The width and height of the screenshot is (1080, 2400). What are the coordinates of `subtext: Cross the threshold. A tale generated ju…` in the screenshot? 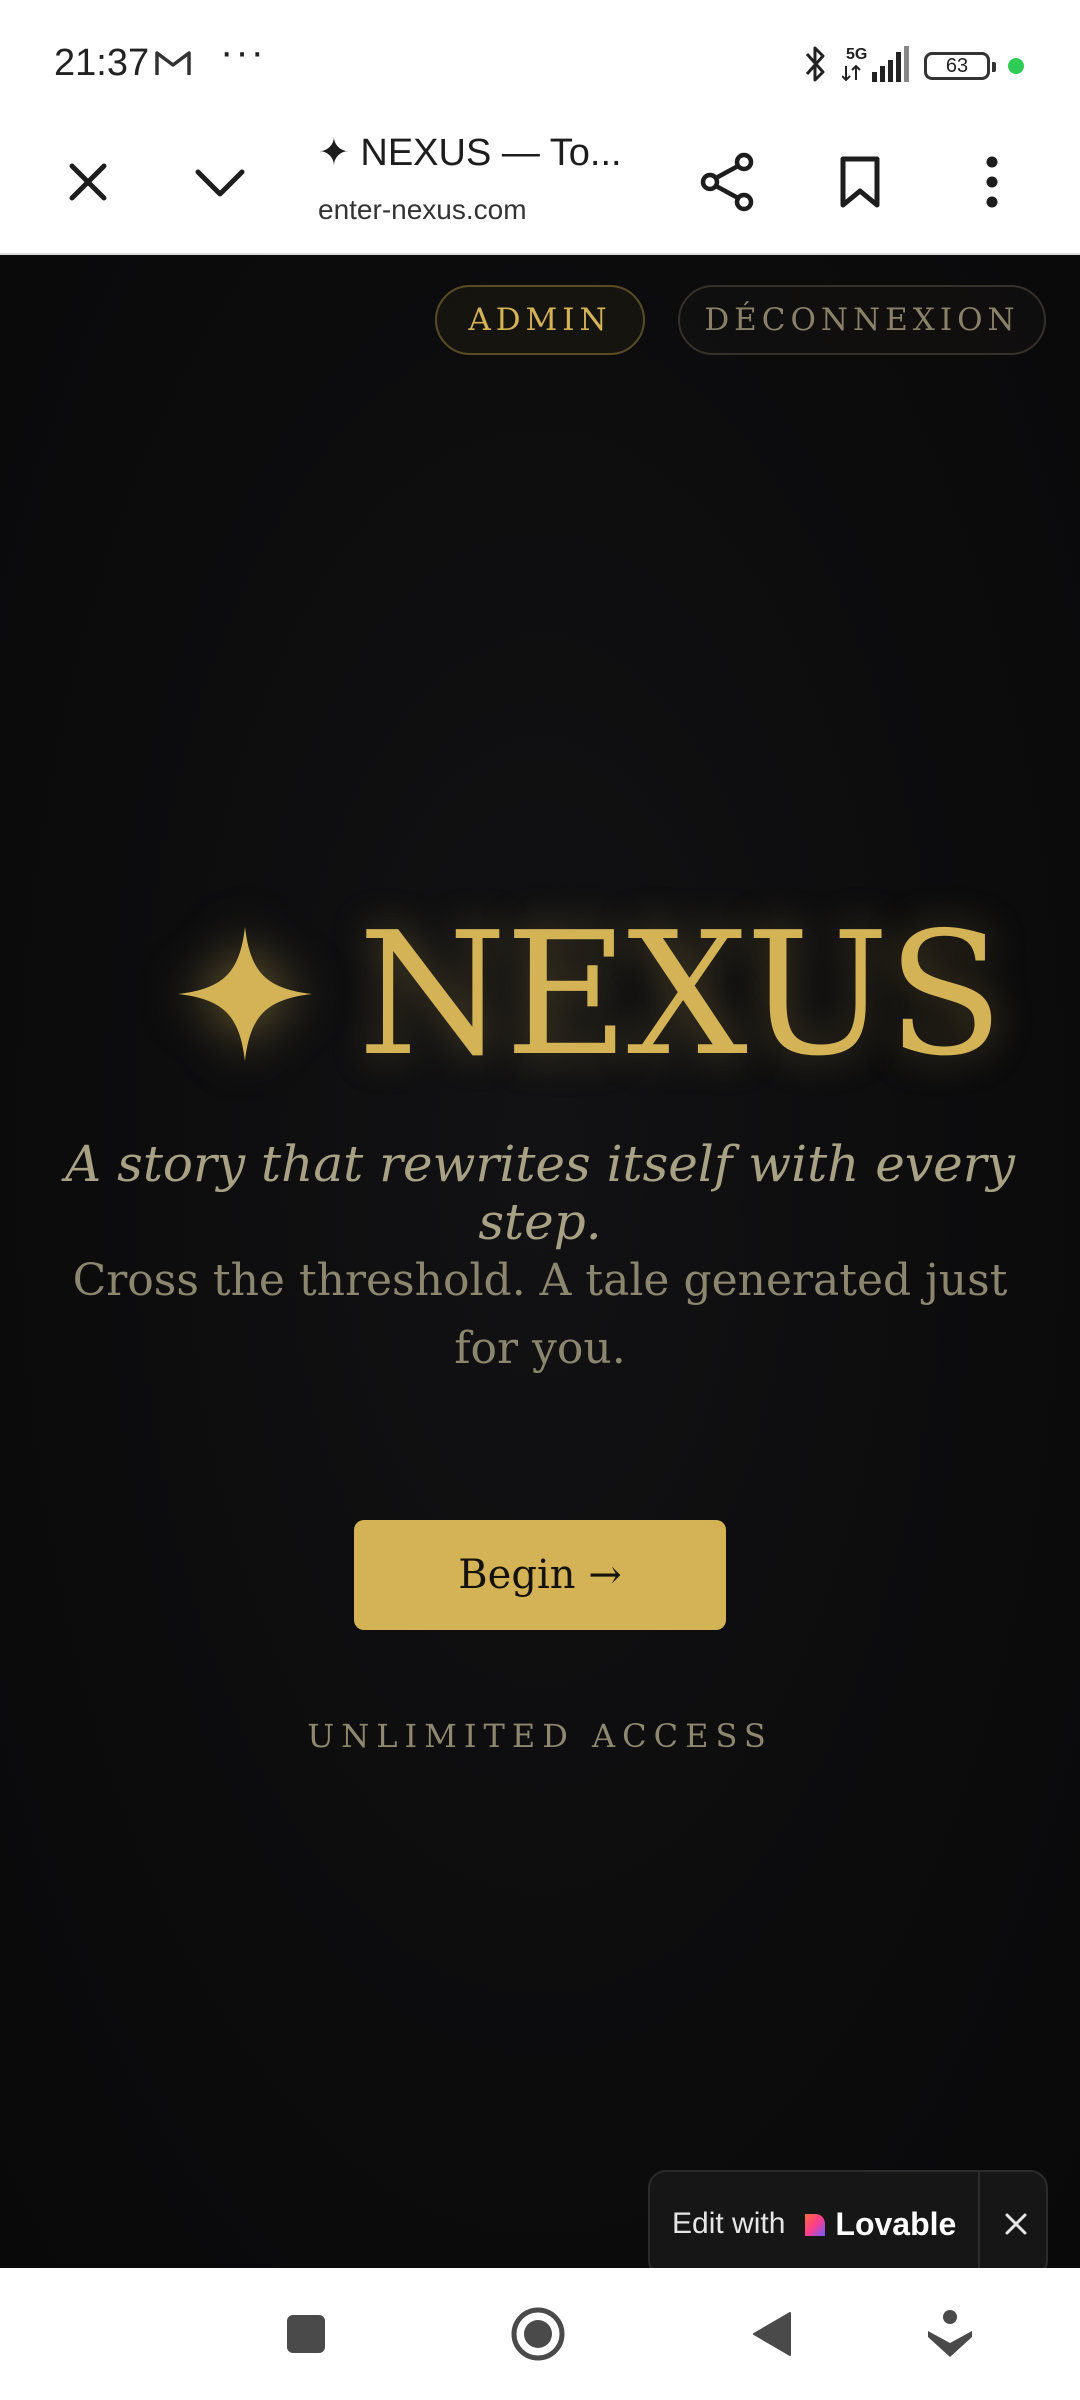 It's located at (540, 1314).